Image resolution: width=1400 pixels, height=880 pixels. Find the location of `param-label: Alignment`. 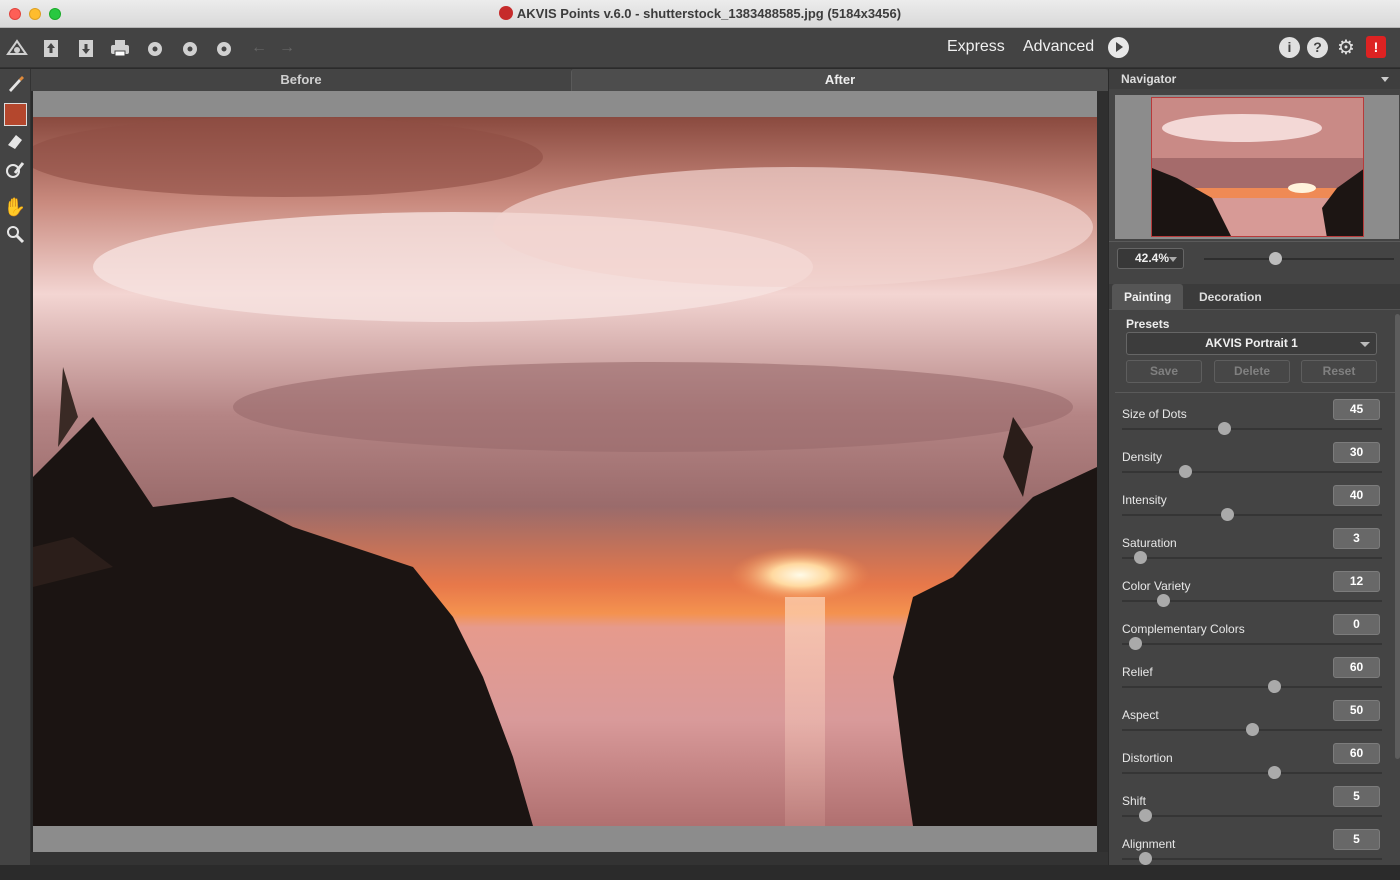

param-label: Alignment is located at coordinates (1149, 844).